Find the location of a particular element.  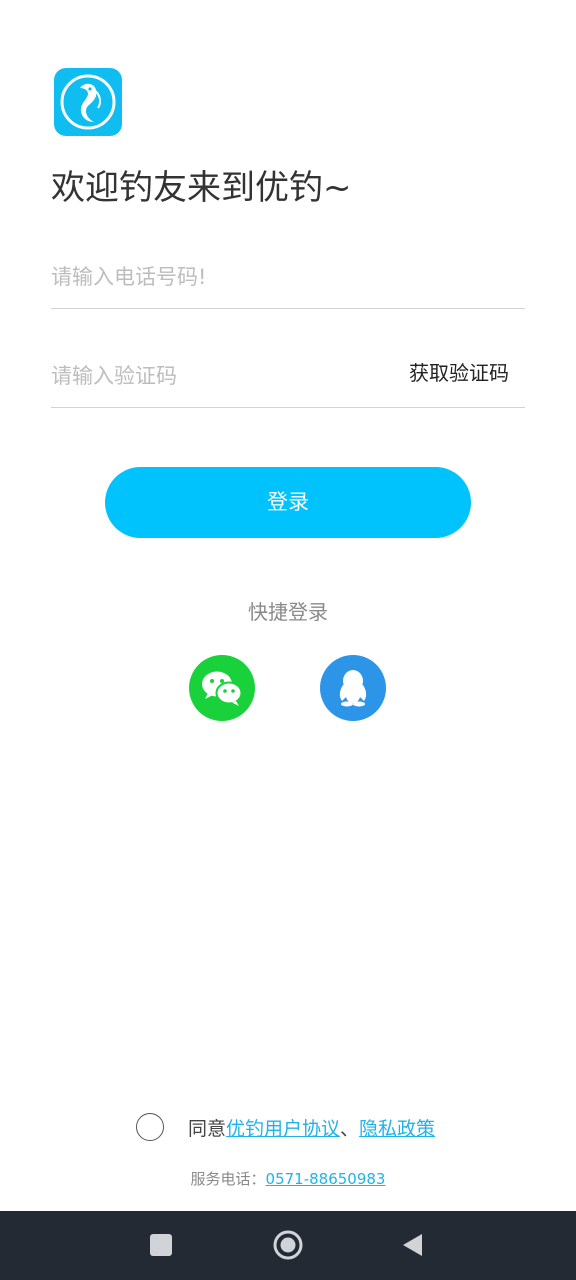

code-field-row: 获取验证码 is located at coordinates (288, 377).